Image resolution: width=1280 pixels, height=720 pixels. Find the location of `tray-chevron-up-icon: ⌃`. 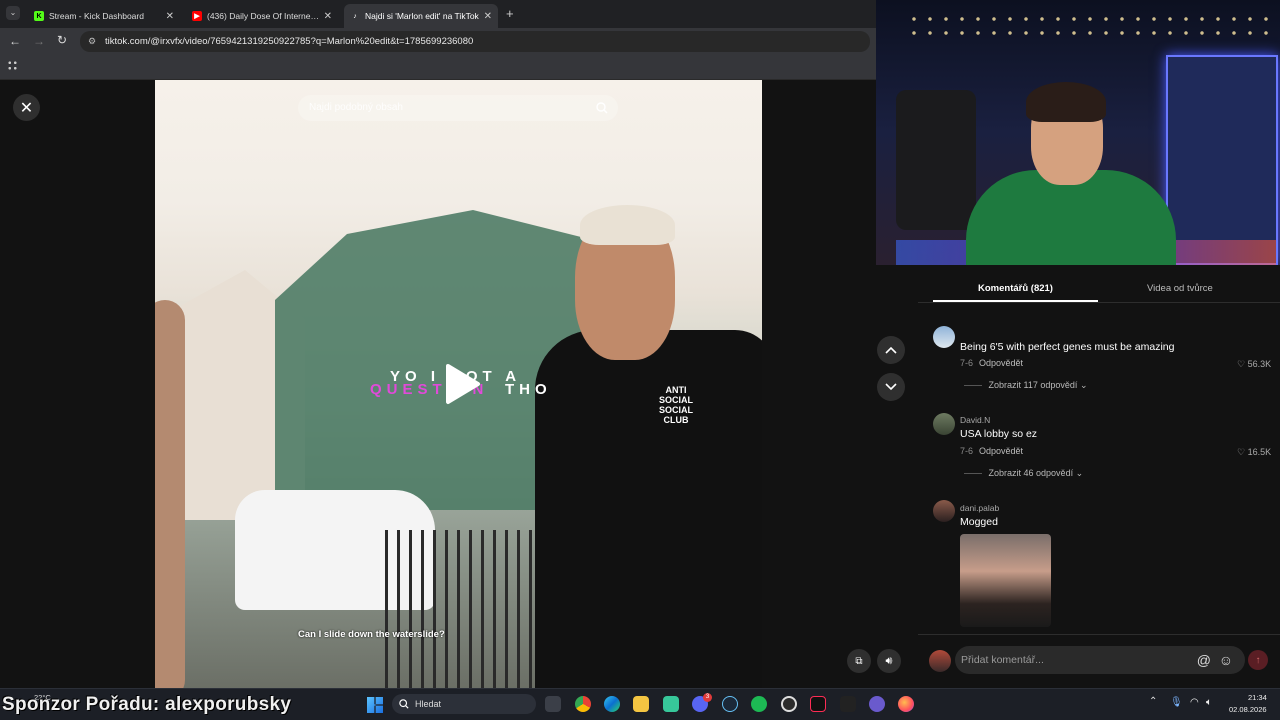

tray-chevron-up-icon: ⌃ is located at coordinates (1153, 701).